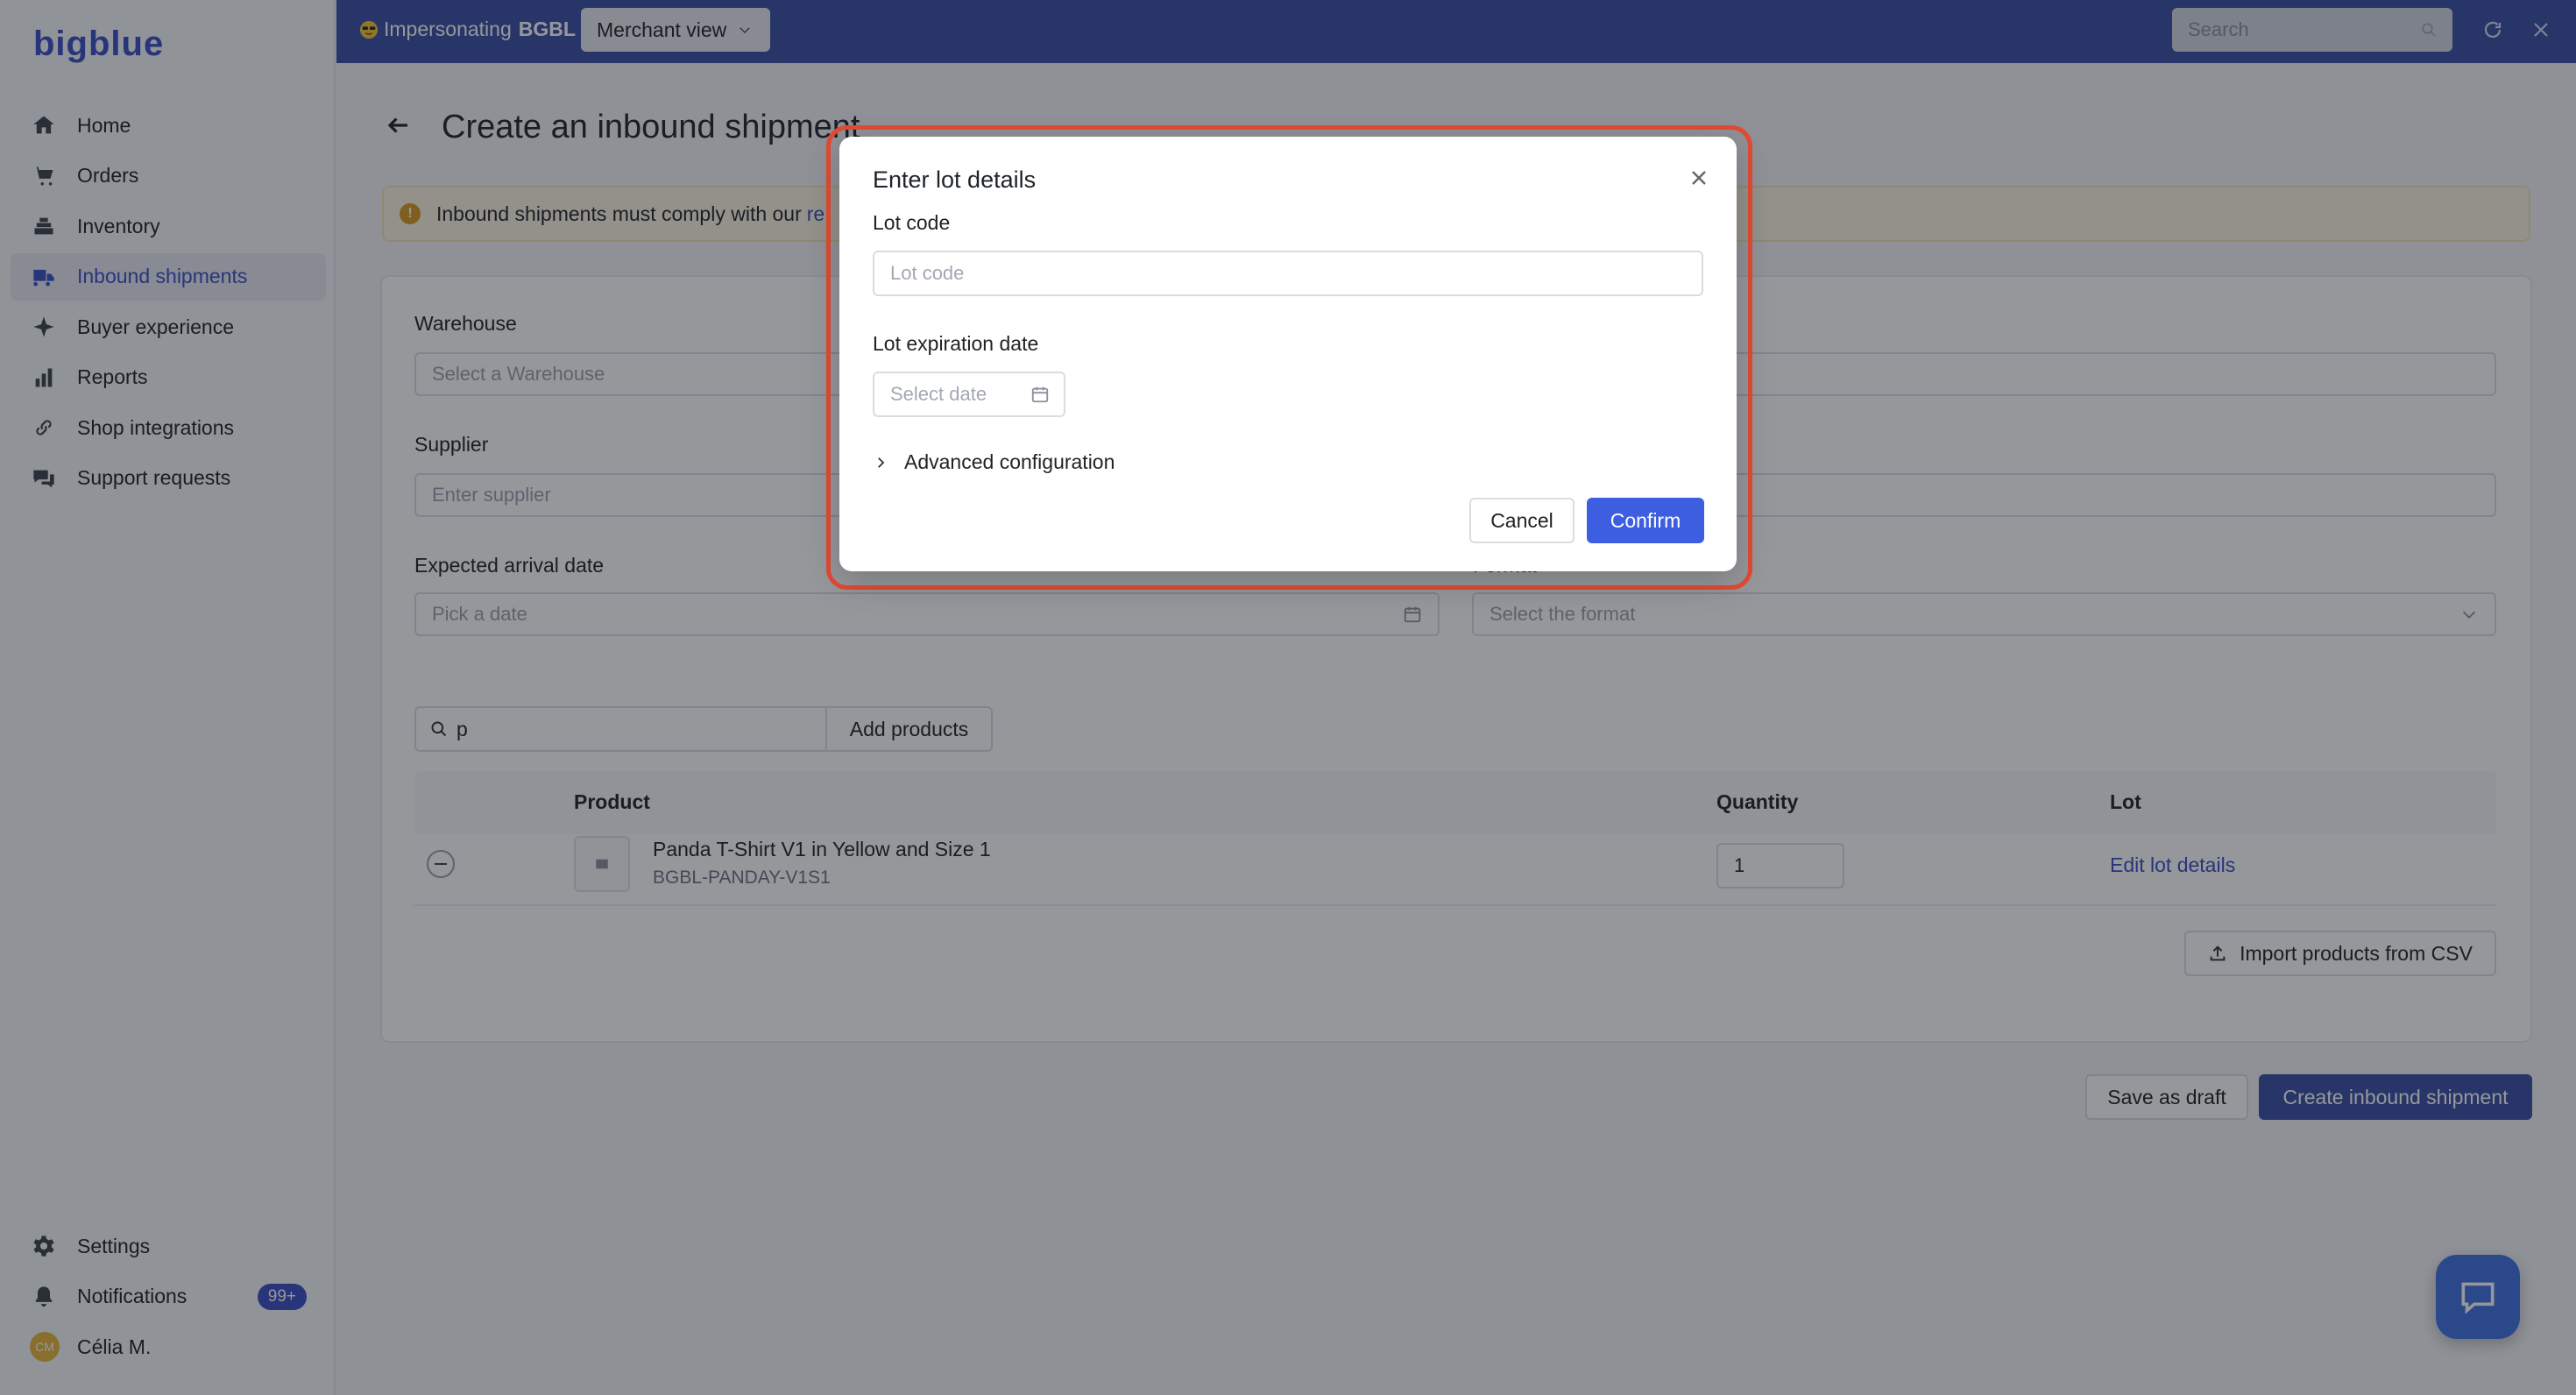  Describe the element at coordinates (938, 394) in the screenshot. I see `expiration-date-placeholder: Select date` at that location.